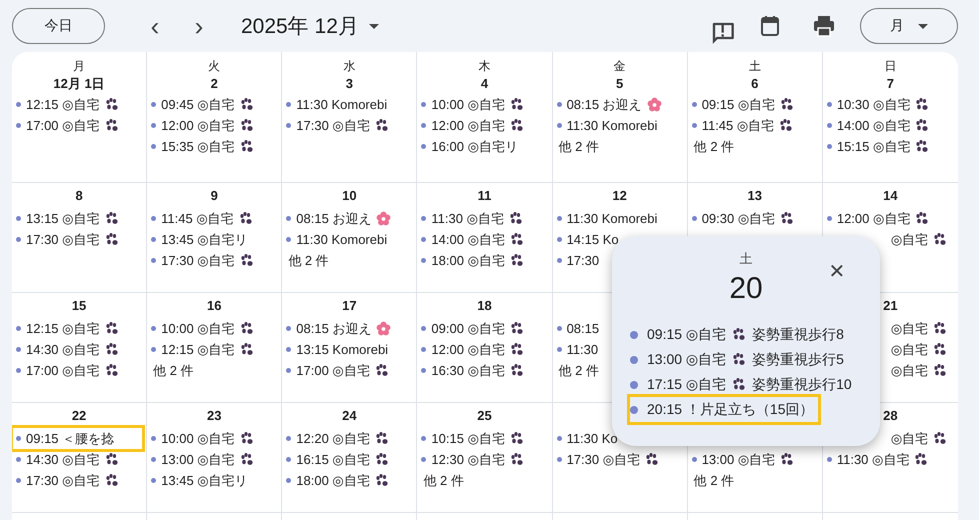  I want to click on weekday-label: 金, so click(619, 66).